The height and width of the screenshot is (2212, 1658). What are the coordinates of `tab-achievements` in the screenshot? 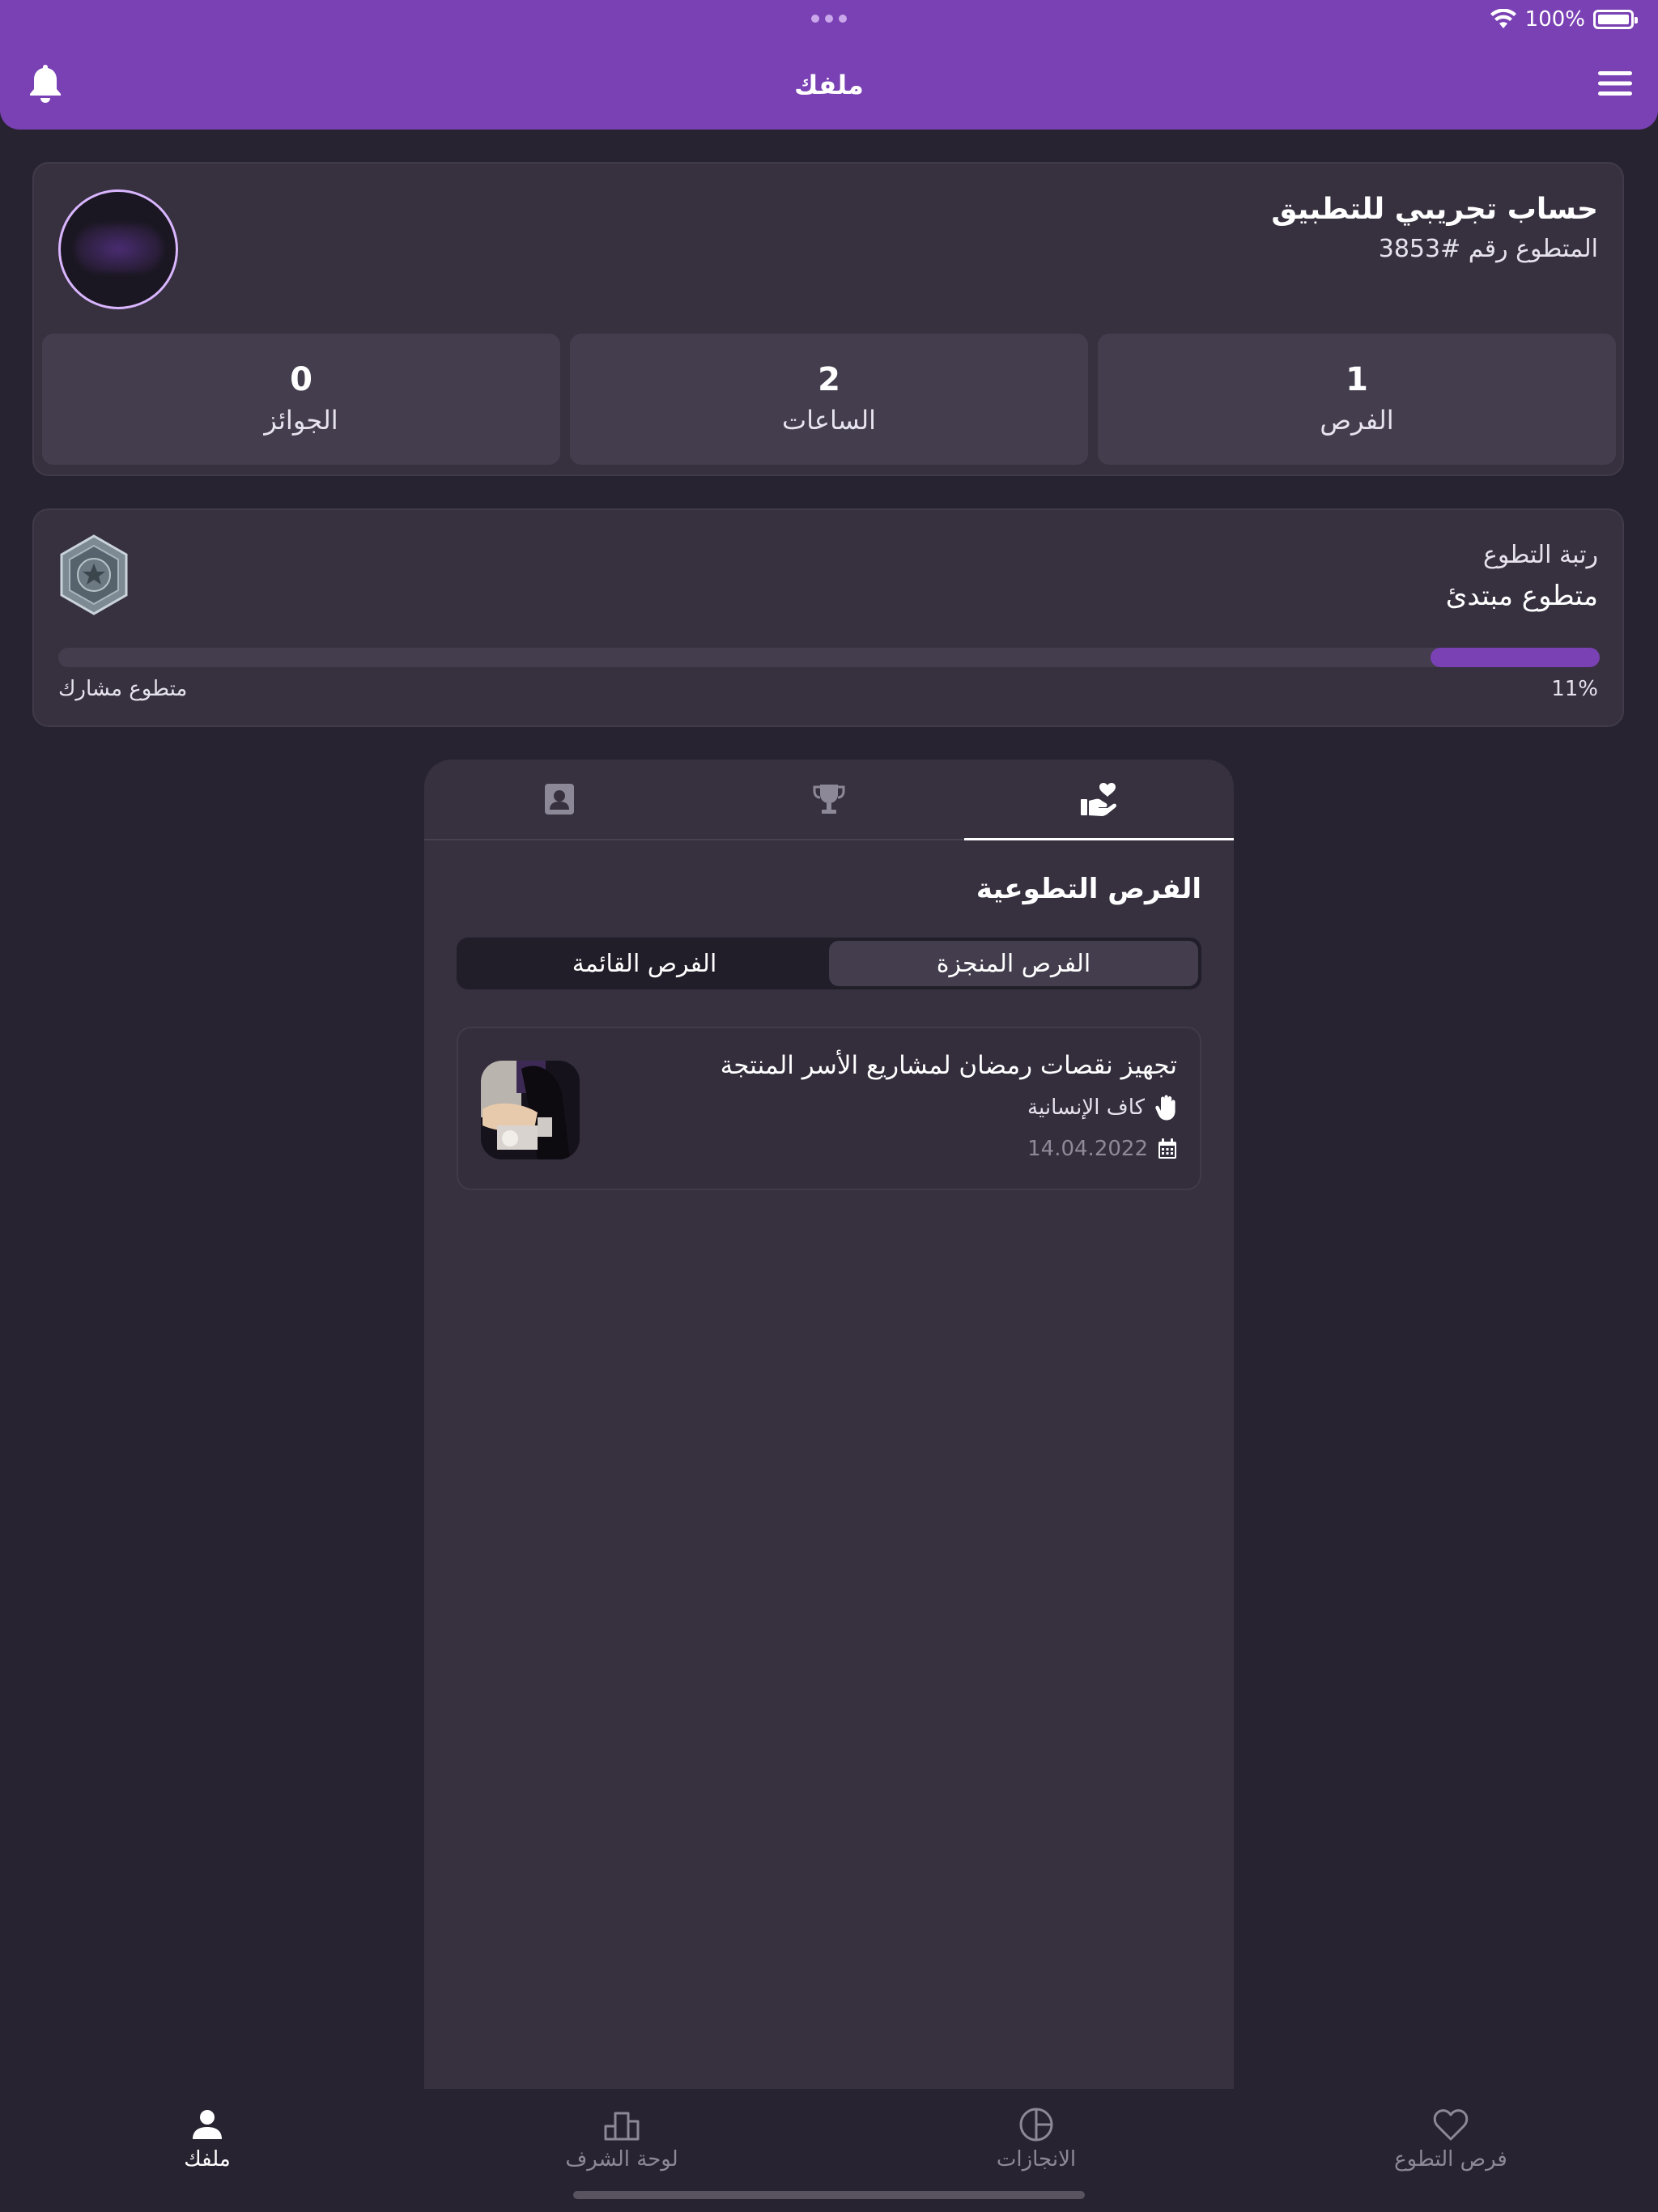 It's located at (828, 799).